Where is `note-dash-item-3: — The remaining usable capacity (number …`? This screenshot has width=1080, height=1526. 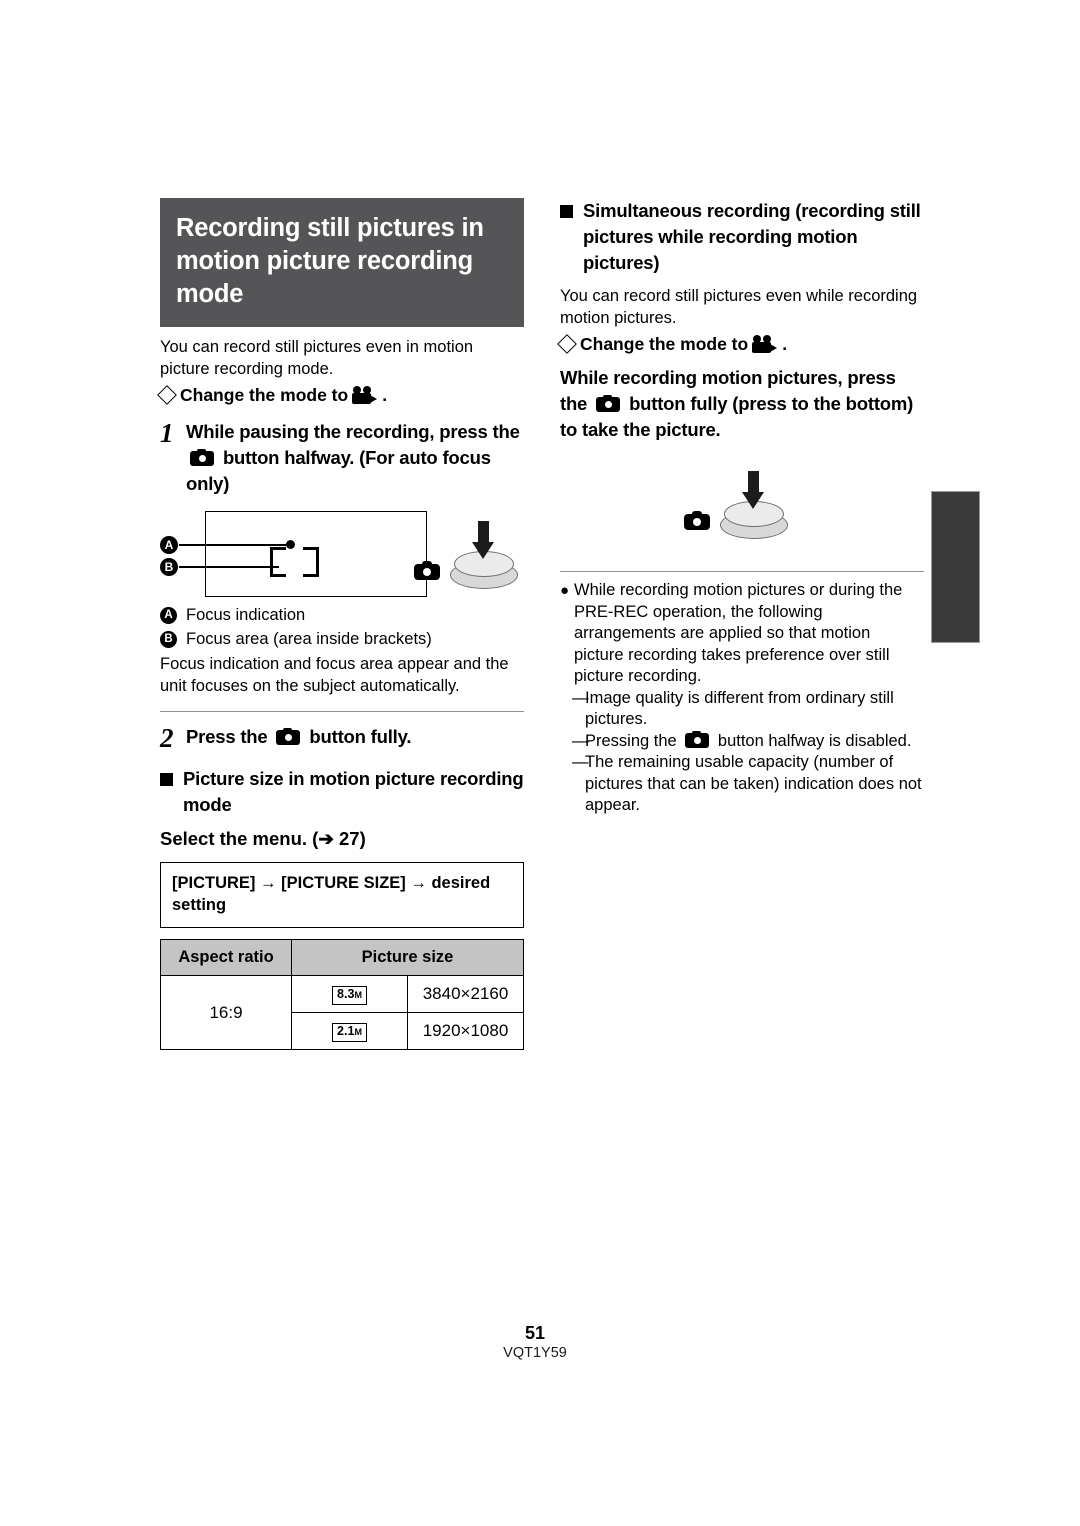
note-dash-item-3: — The remaining usable capacity (number … is located at coordinates (742, 784).